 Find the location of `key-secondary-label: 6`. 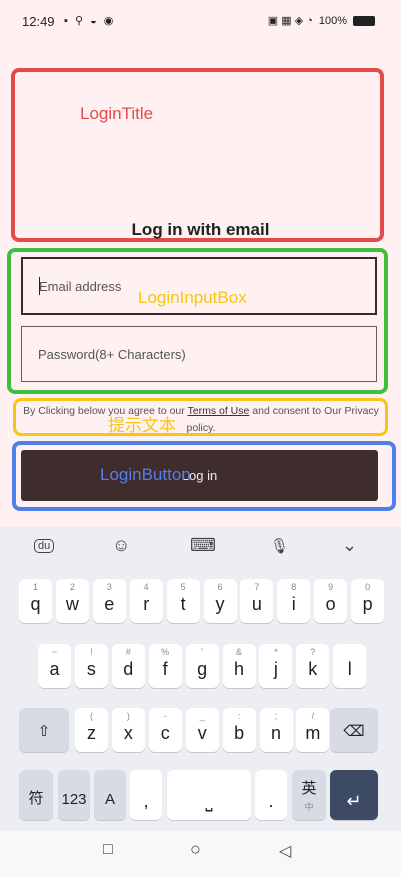

key-secondary-label: 6 is located at coordinates (220, 587).